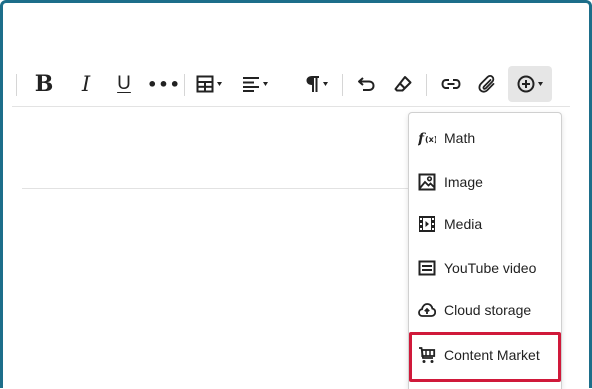  I want to click on menu-item-image: Image, so click(485, 182).